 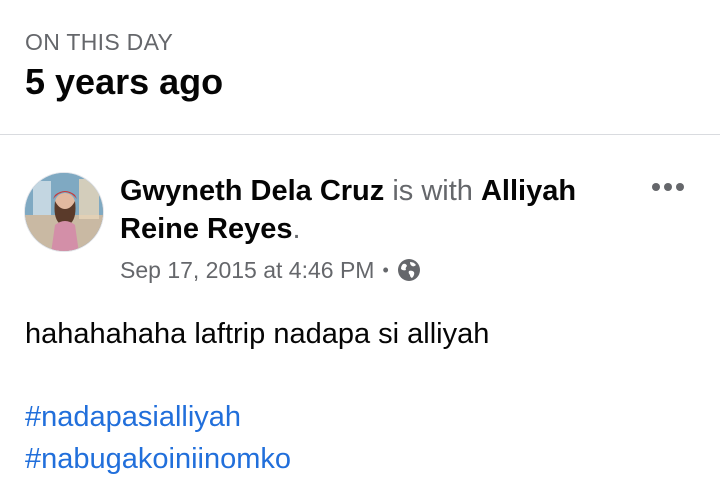 What do you see at coordinates (252, 191) in the screenshot?
I see `author-name: Gwyneth Dela Cruz` at bounding box center [252, 191].